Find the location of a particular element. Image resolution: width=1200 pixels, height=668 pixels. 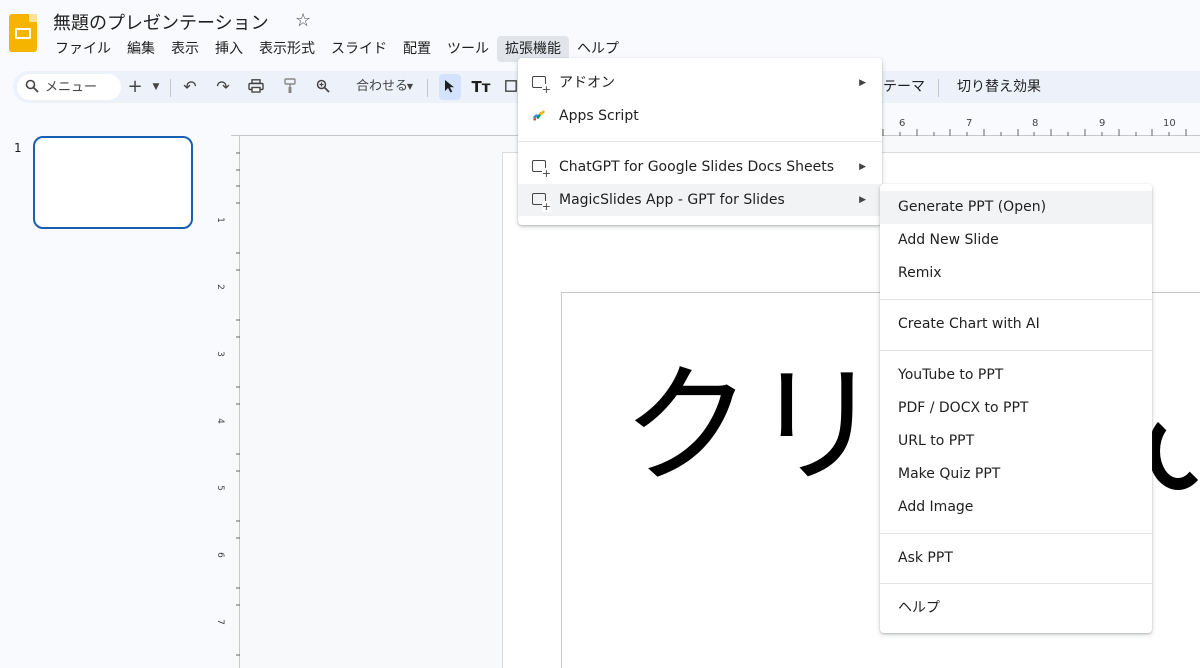

menu-search: メニュー is located at coordinates (69, 87).